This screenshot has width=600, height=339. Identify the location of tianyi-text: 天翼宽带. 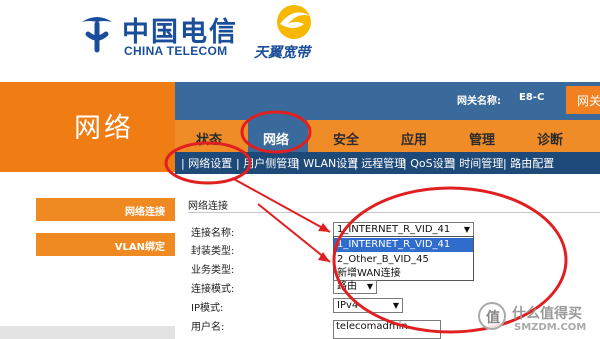
(282, 53).